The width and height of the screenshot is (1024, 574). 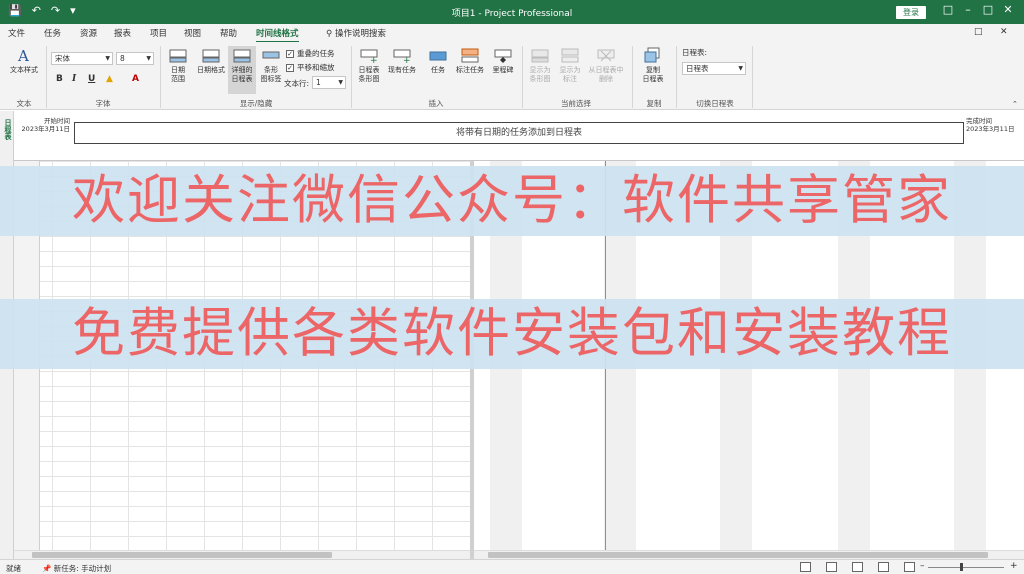 What do you see at coordinates (88, 33) in the screenshot?
I see `tab-resource: 资源` at bounding box center [88, 33].